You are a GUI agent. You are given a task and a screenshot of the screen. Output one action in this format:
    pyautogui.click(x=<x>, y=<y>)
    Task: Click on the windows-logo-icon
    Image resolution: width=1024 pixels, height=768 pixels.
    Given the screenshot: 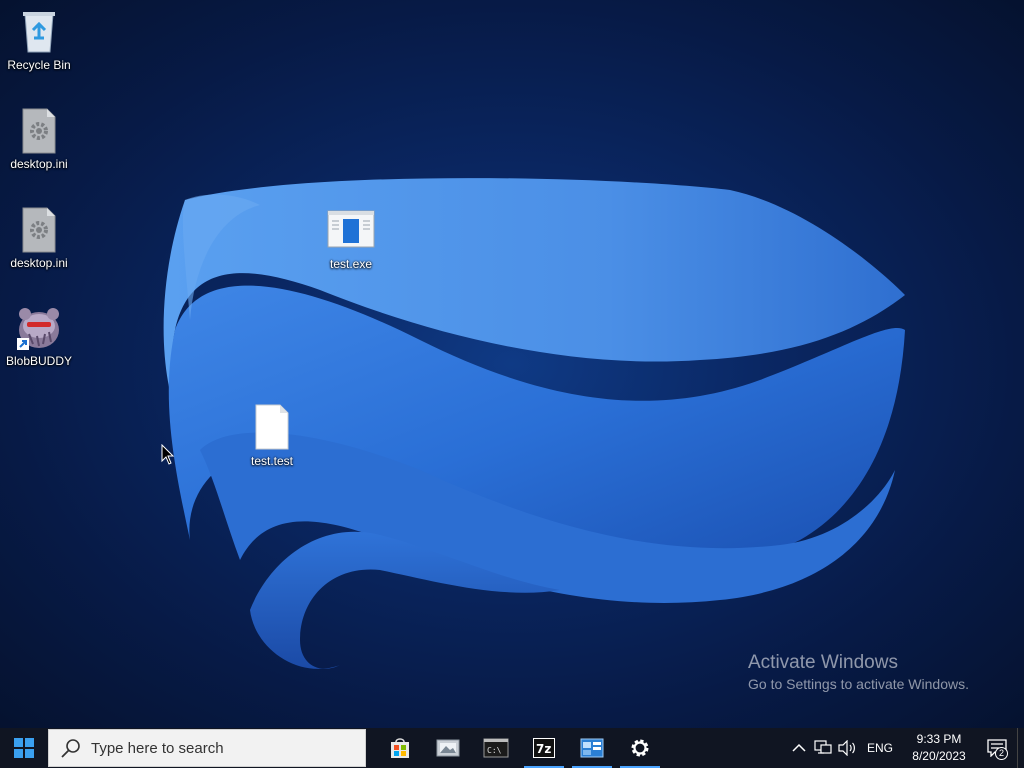 What is the action you would take?
    pyautogui.click(x=24, y=748)
    